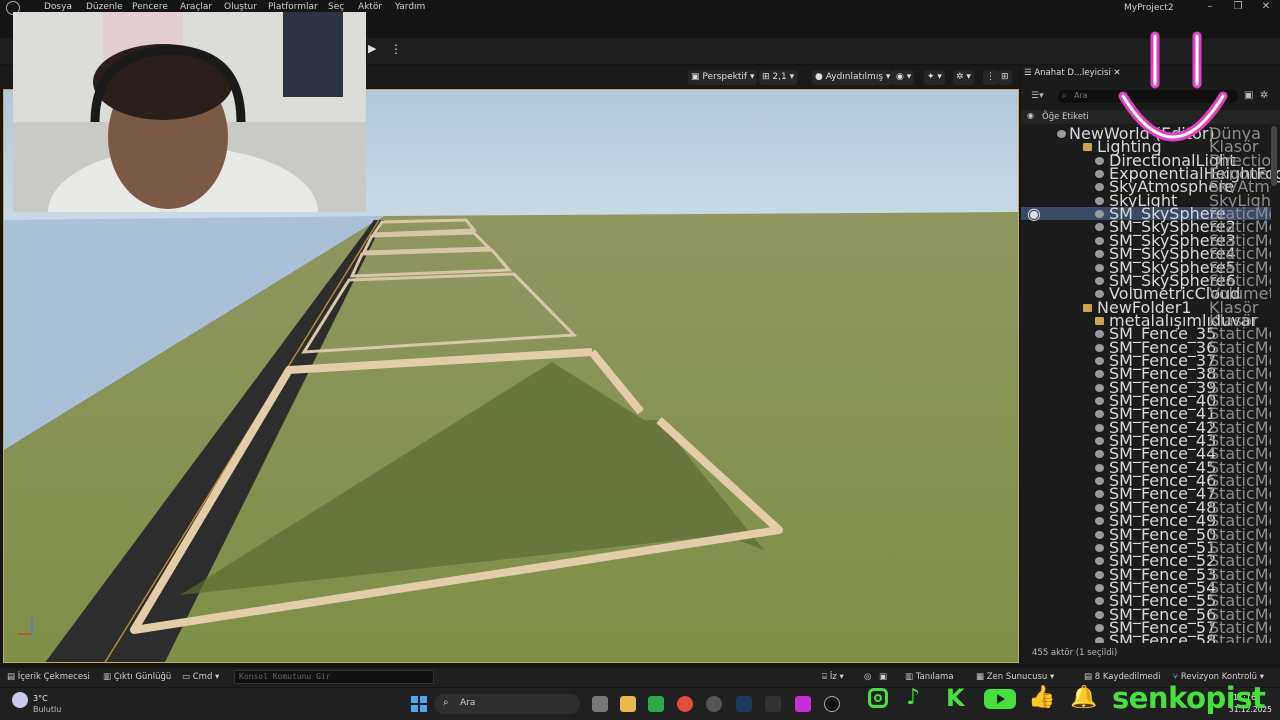  I want to click on grid-snap-value: 2,1, so click(779, 77).